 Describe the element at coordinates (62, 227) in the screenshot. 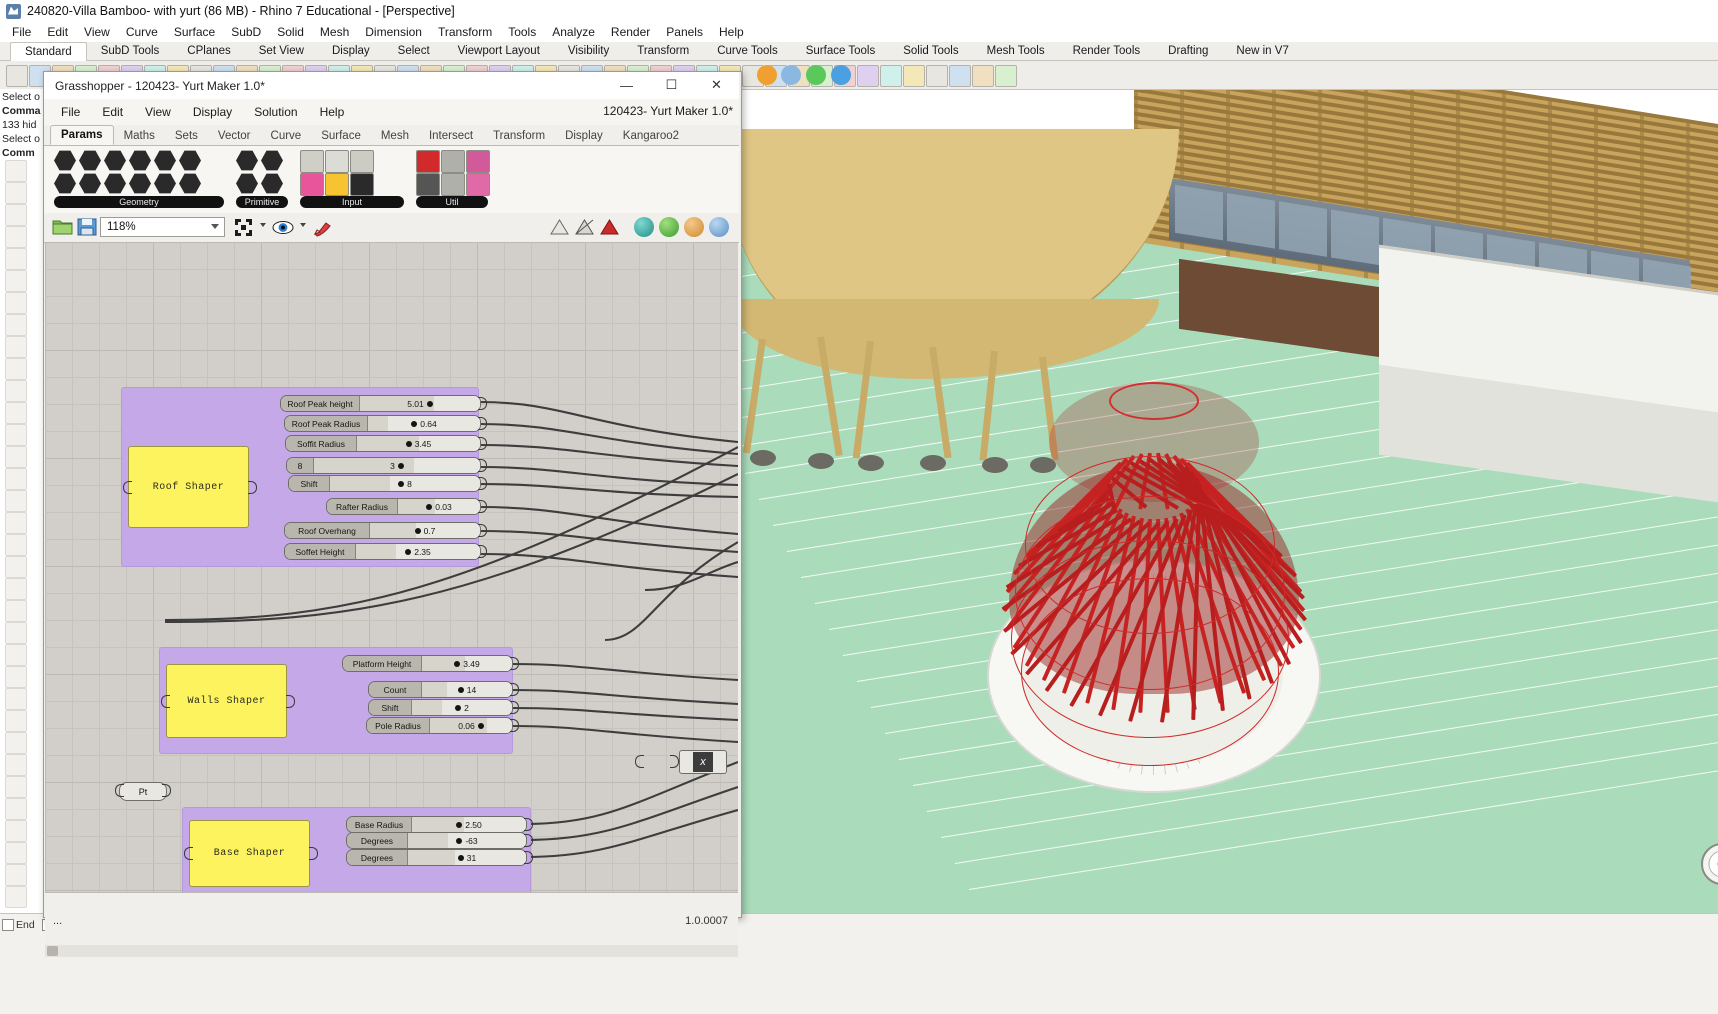

I see `open-folder-icon` at that location.